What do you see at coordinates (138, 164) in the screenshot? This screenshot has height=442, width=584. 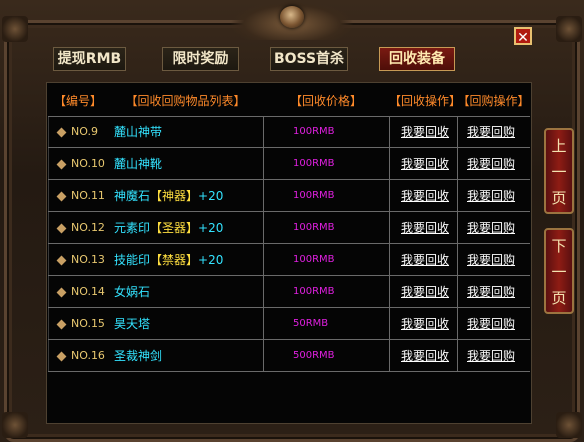 I see `item-name: 麓山神靴` at bounding box center [138, 164].